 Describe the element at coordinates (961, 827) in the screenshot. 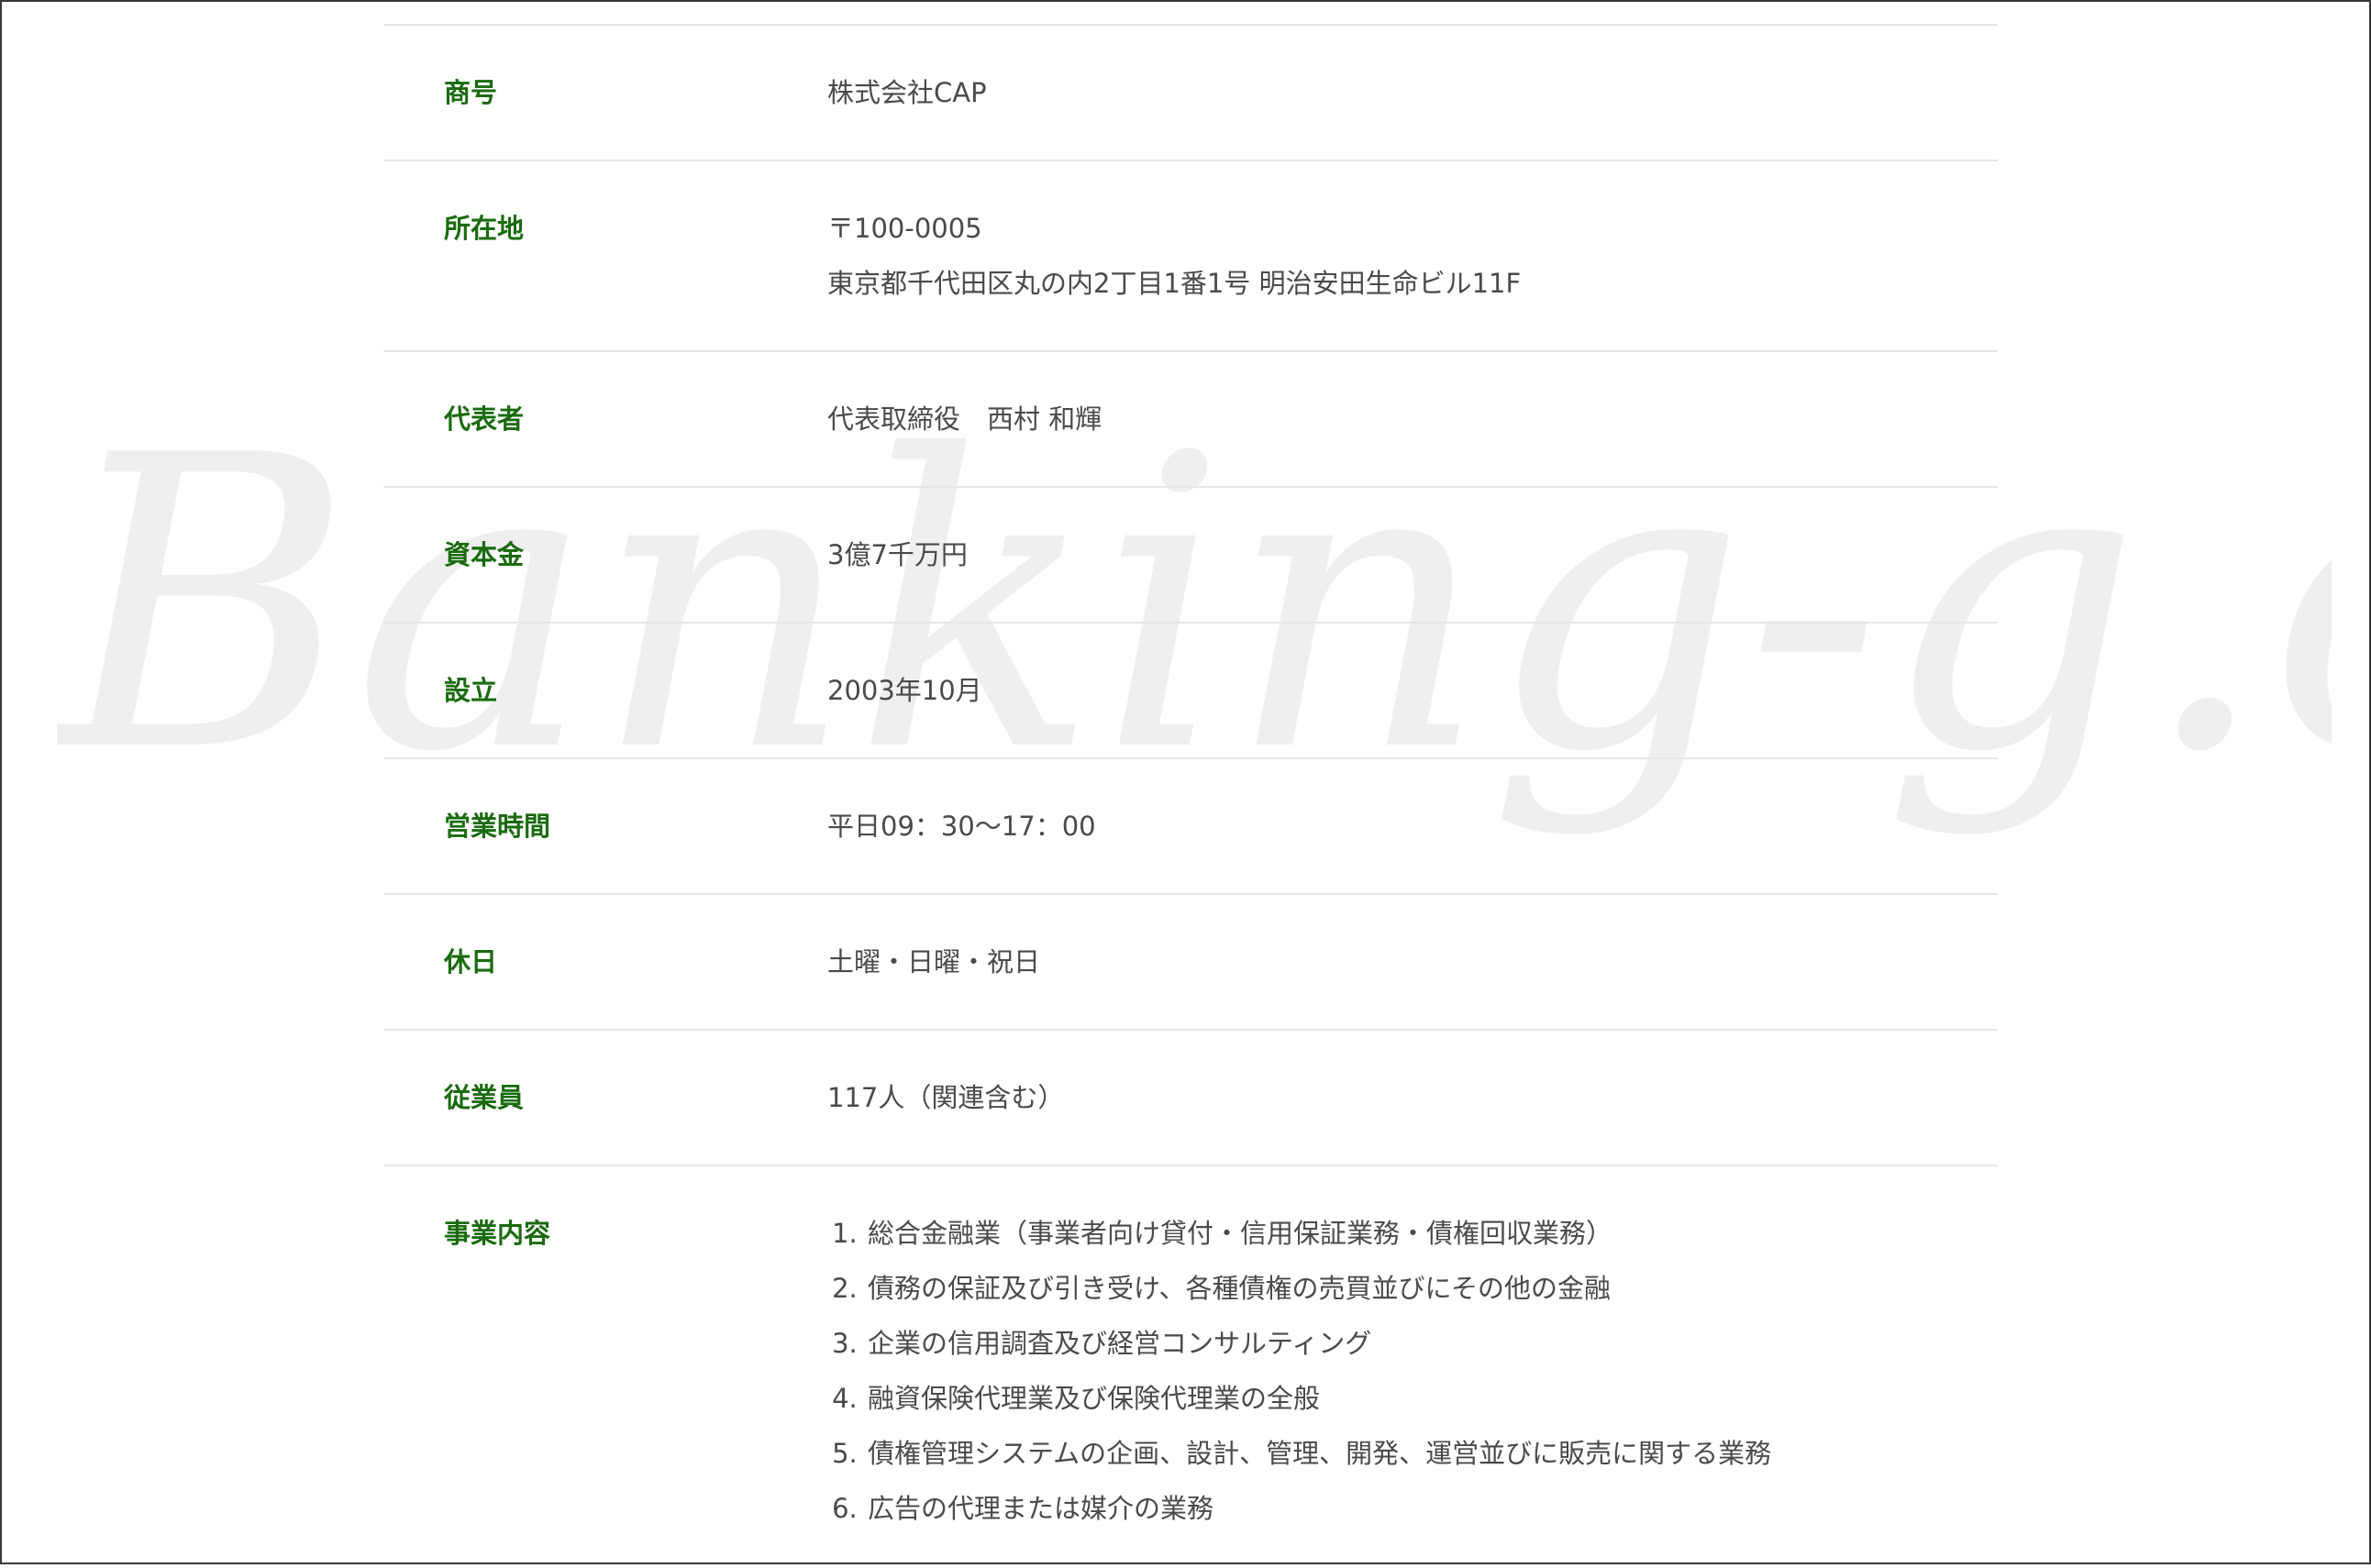

I see `value-business-hours: 平日09：30〜17：00` at that location.